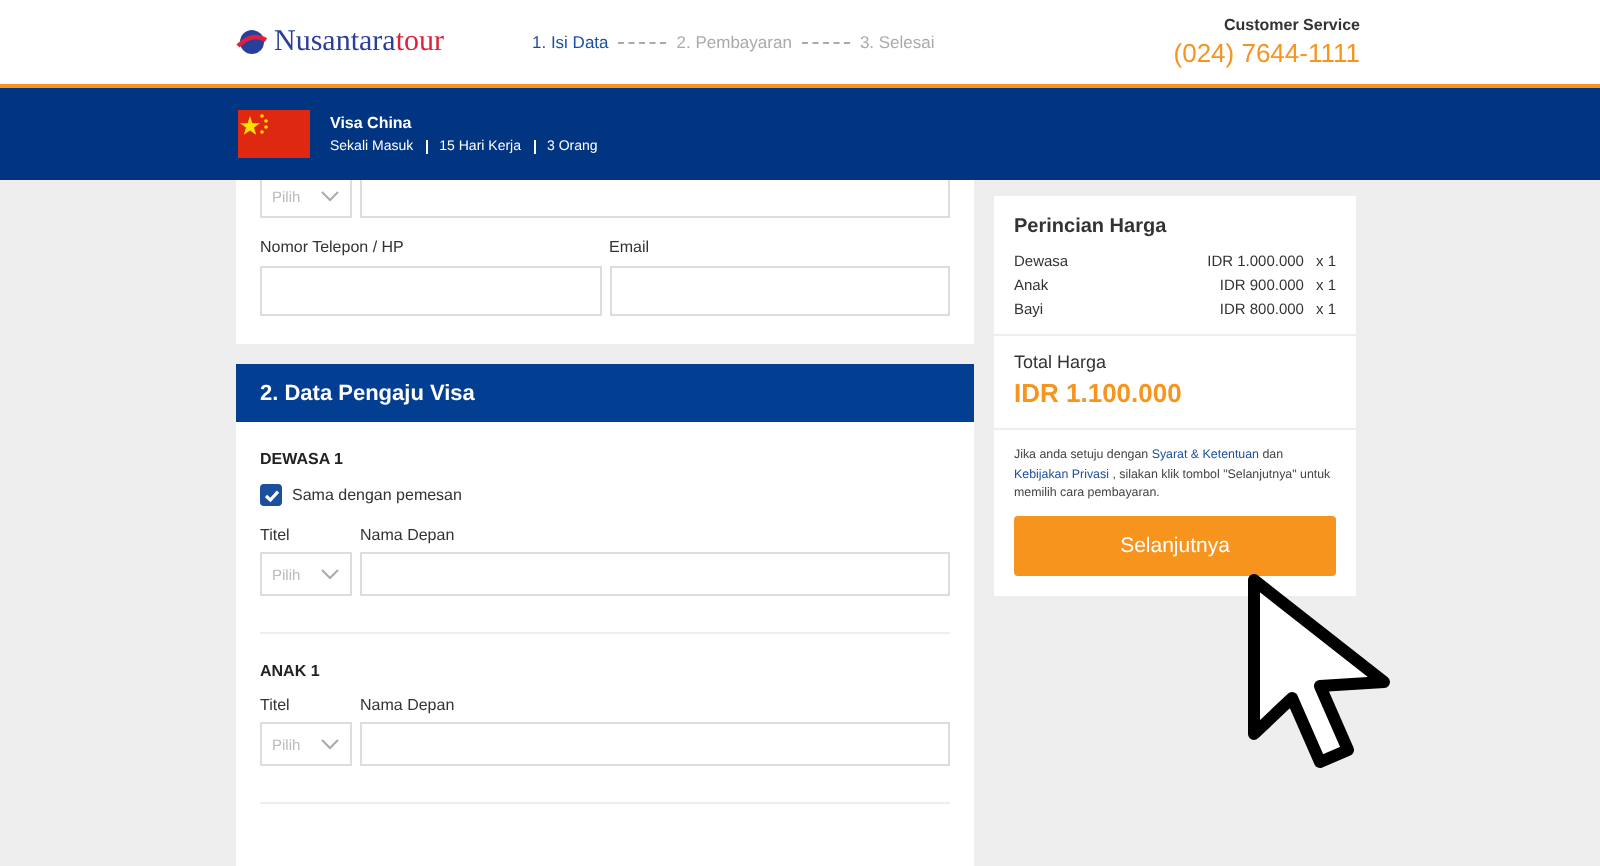 The width and height of the screenshot is (1600, 866). Describe the element at coordinates (1099, 393) in the screenshot. I see `total-price: IDR 1.100.000` at that location.